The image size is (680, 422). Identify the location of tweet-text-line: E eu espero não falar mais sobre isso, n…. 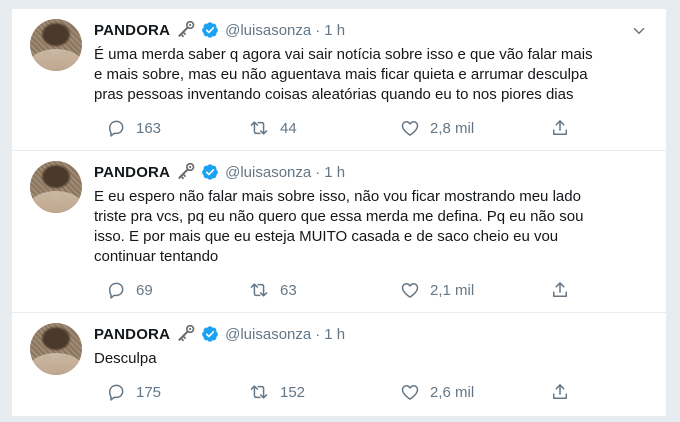
(337, 196).